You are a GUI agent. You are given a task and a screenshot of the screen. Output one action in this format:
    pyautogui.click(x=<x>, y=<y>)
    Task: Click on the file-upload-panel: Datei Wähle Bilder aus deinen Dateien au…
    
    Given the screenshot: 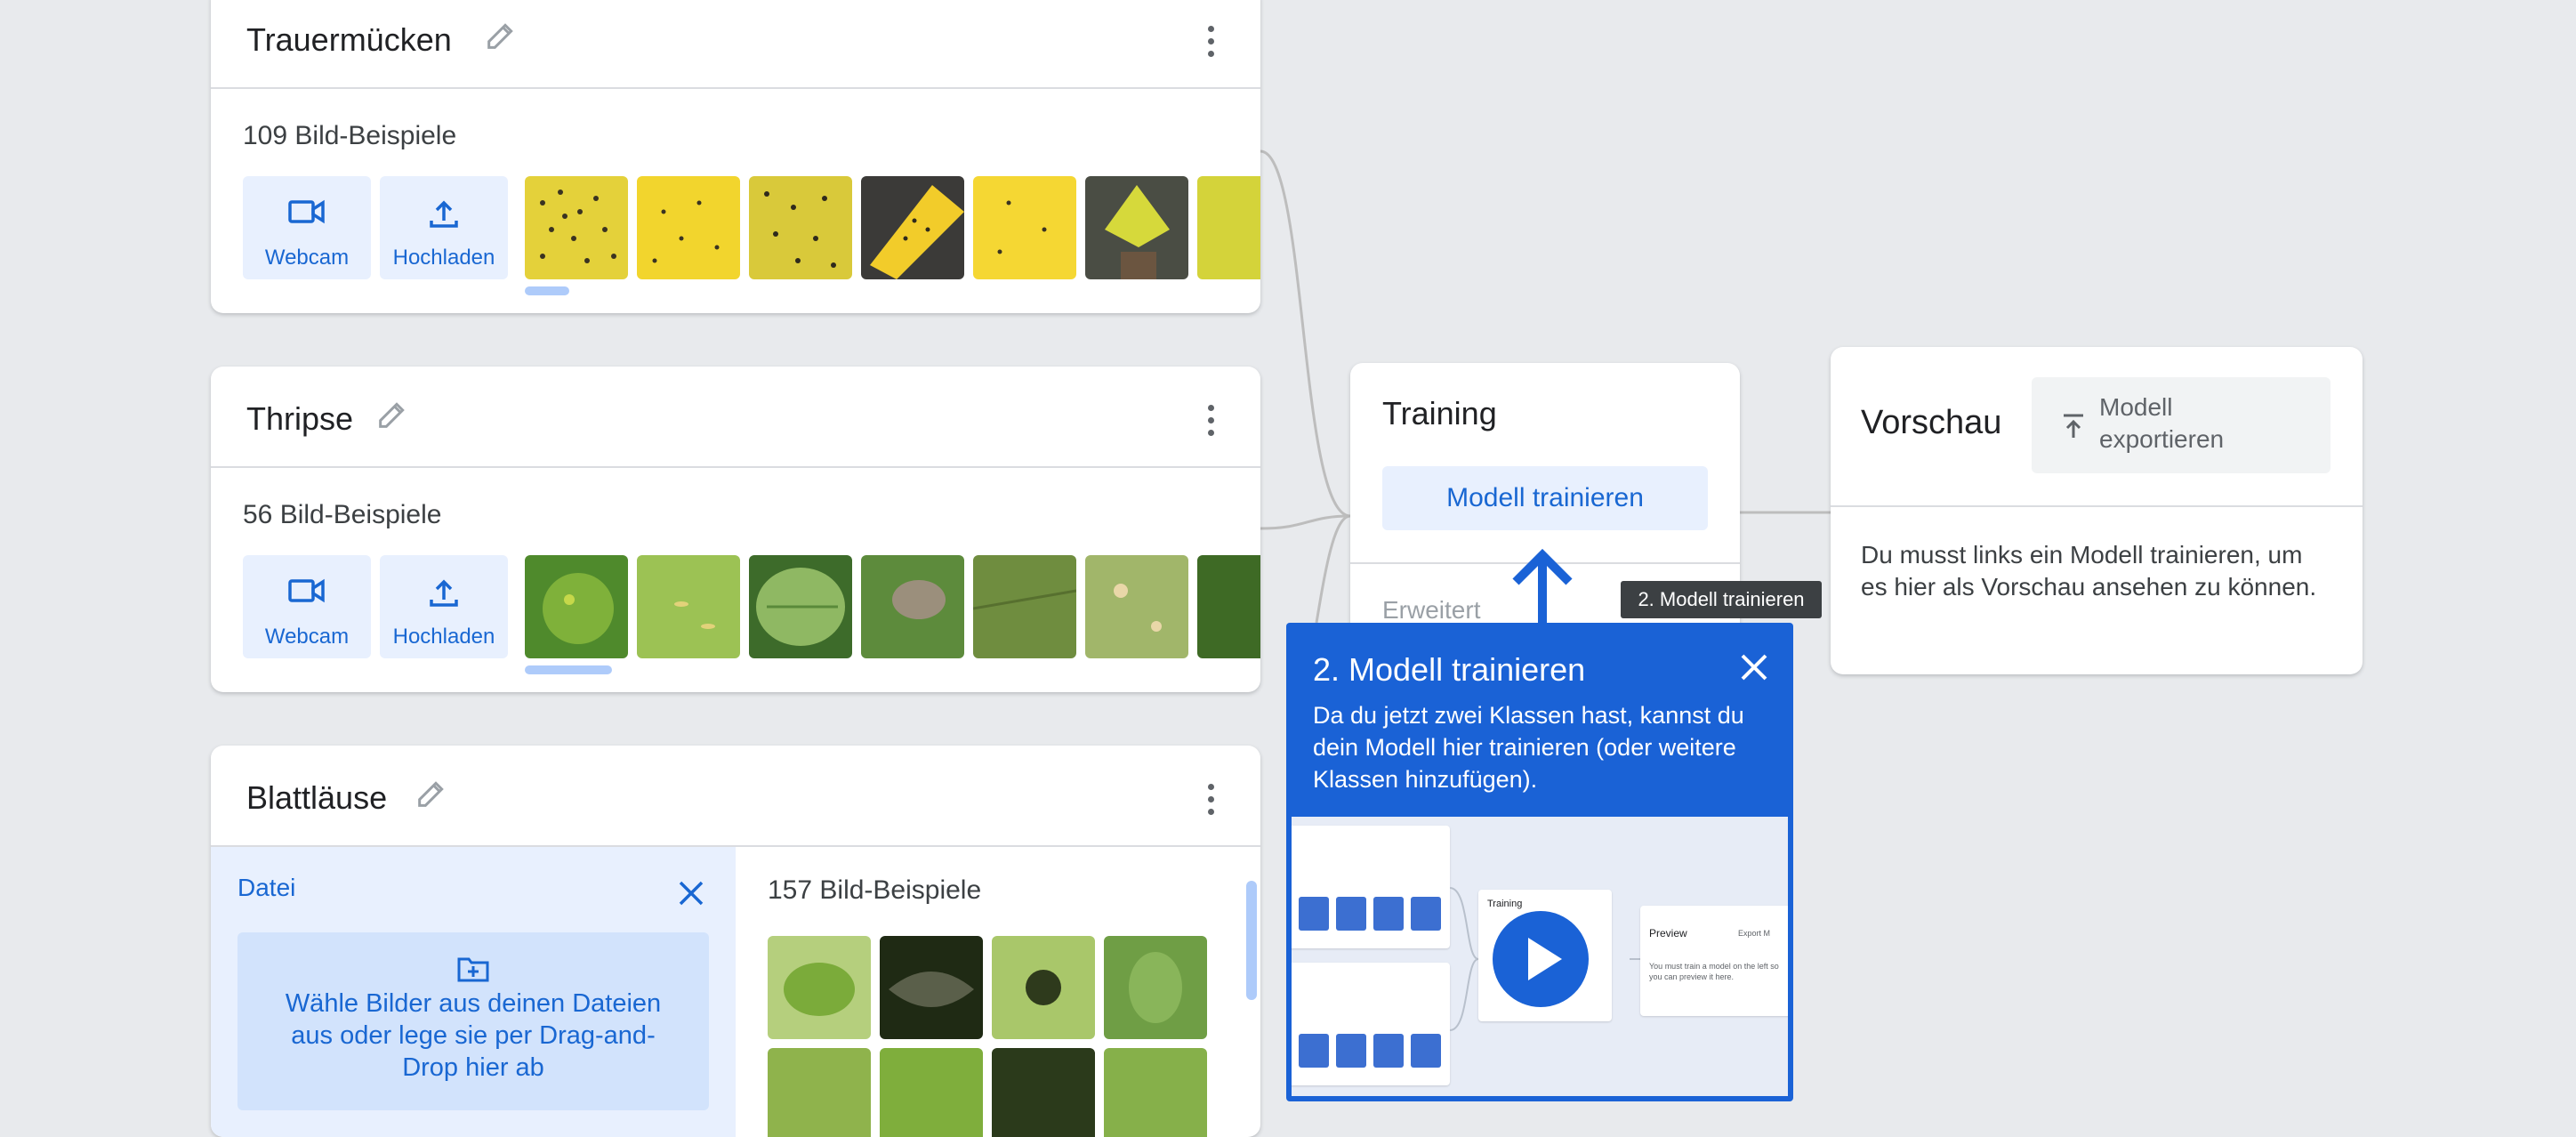 What is the action you would take?
    pyautogui.click(x=473, y=992)
    